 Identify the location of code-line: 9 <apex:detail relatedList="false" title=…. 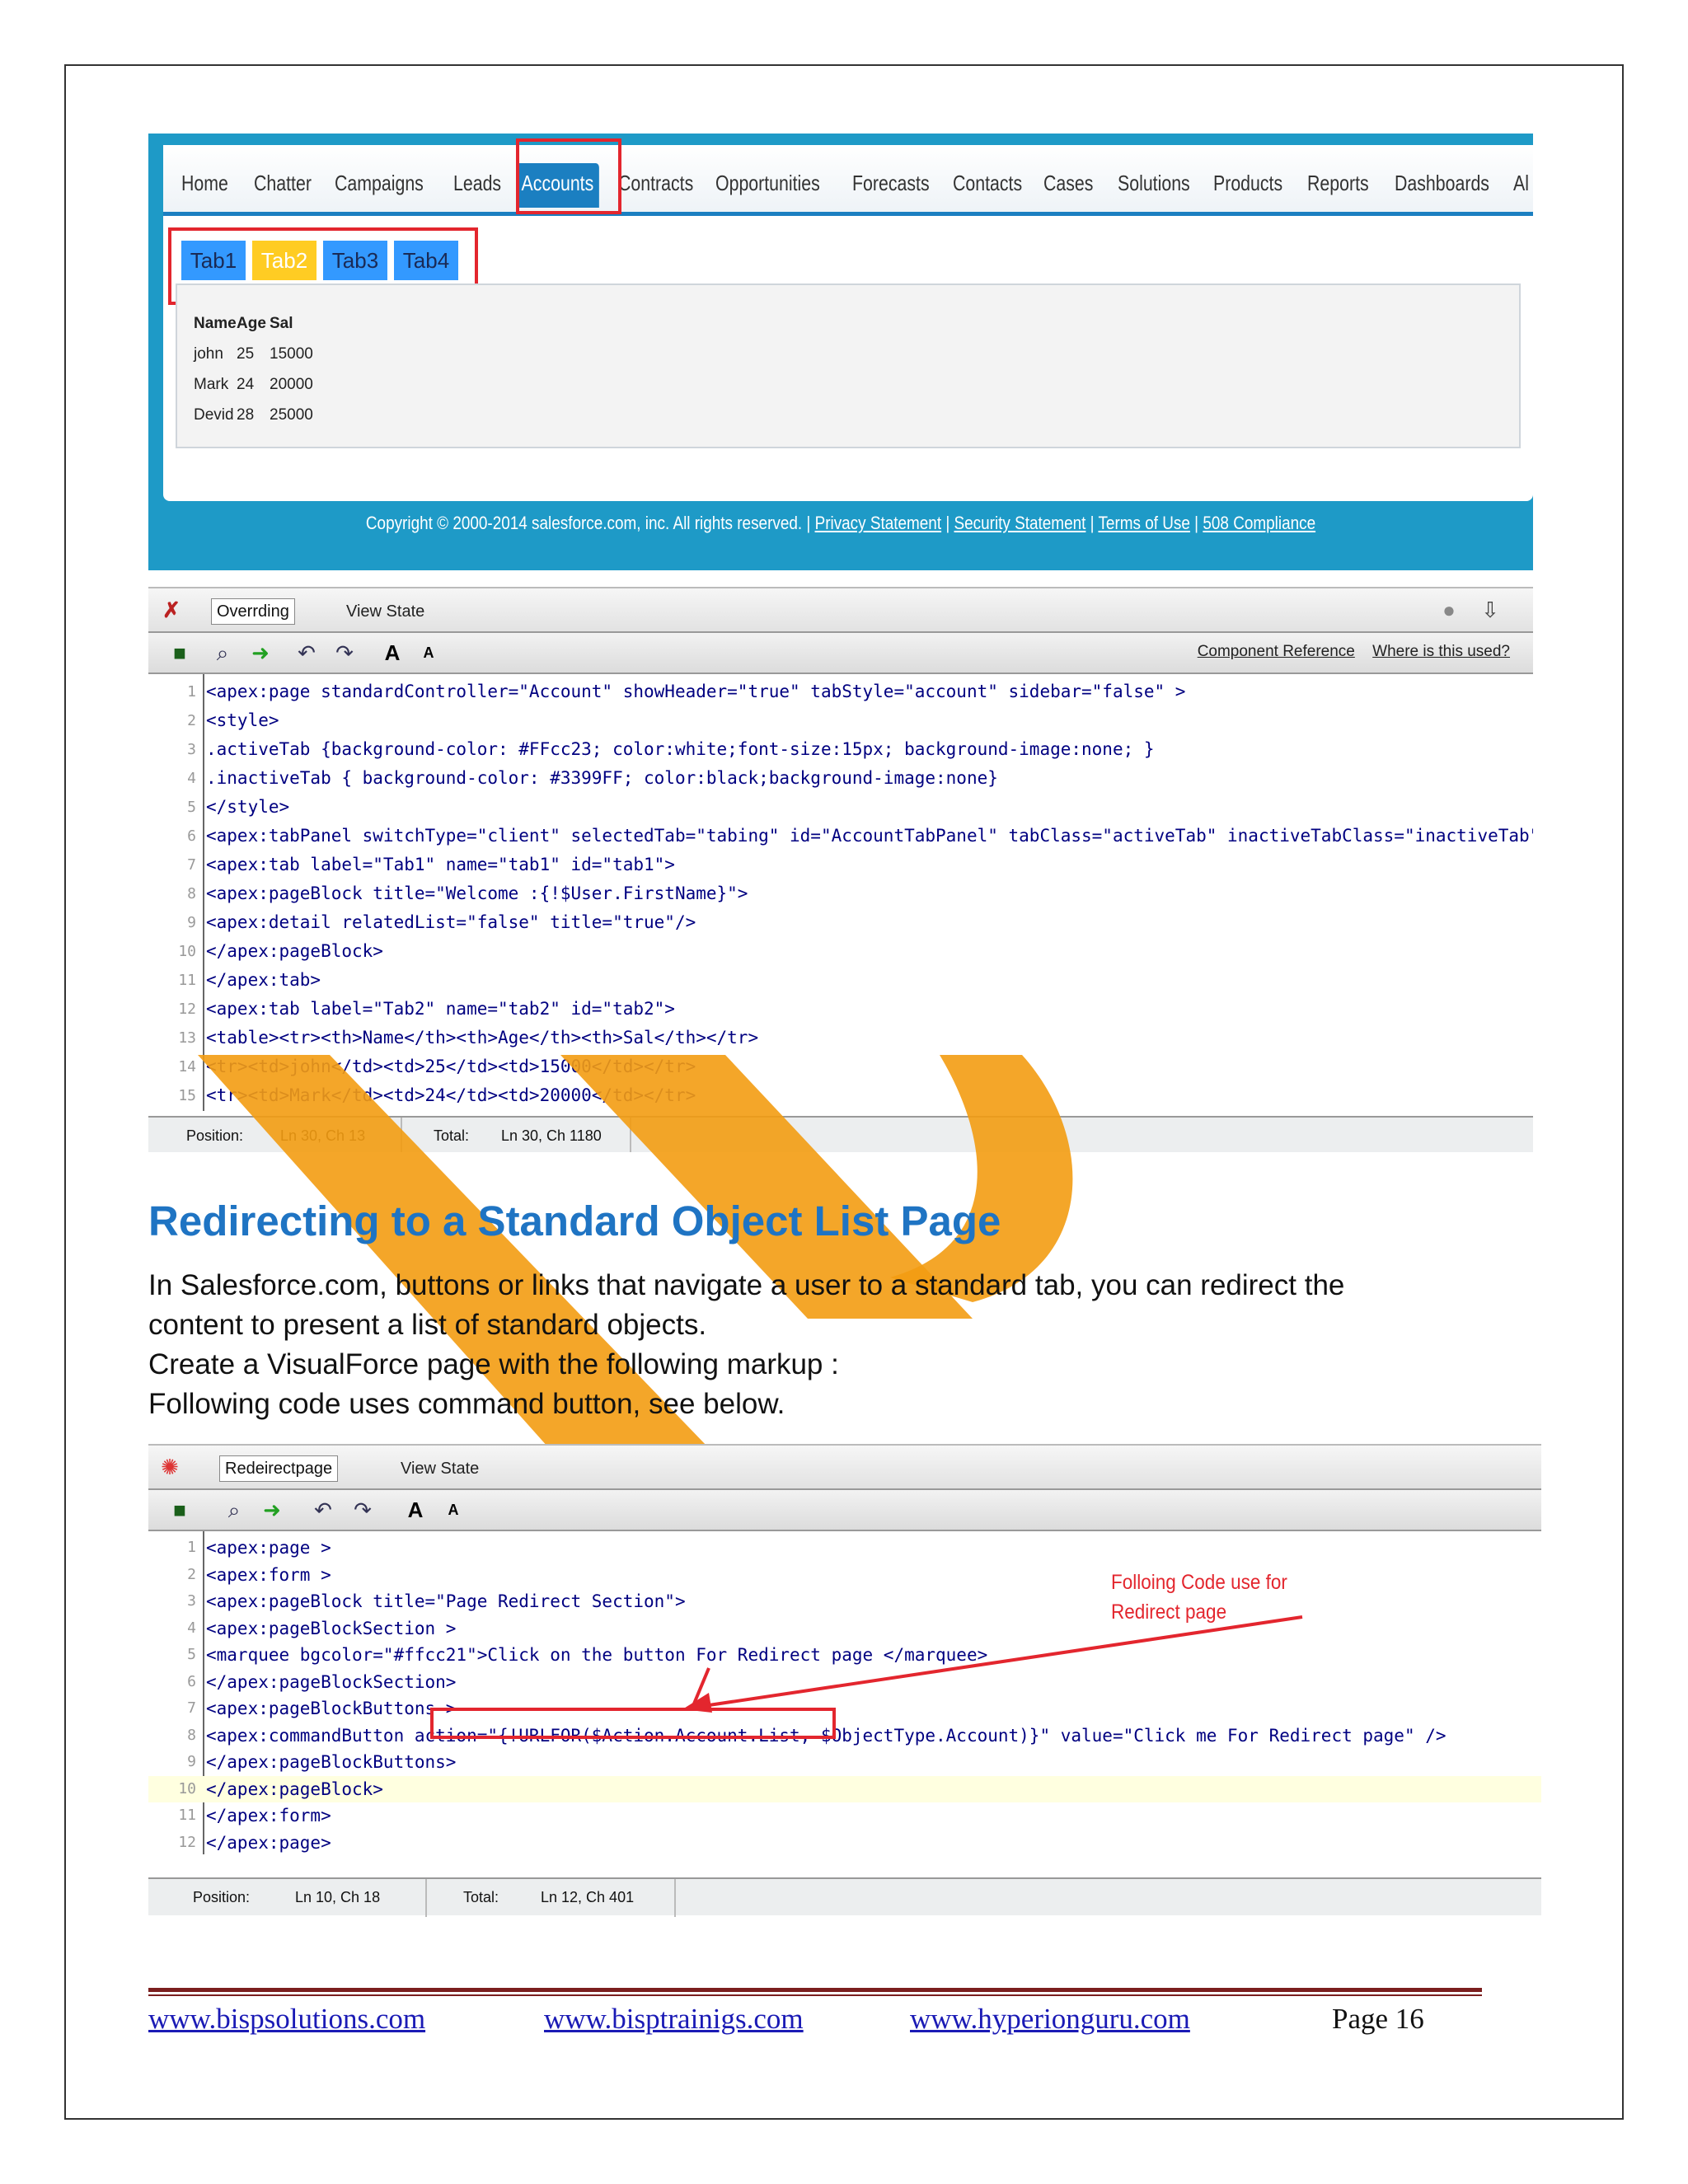
(841, 922).